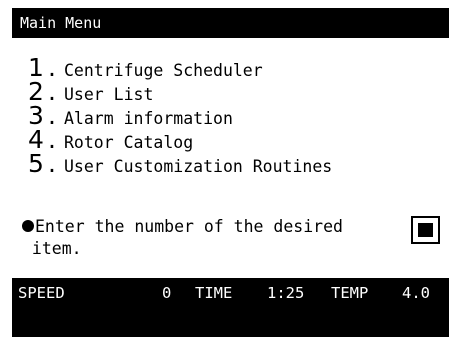  I want to click on menu-item-rotor-catalog: 4. Rotor Catalog, so click(180, 139).